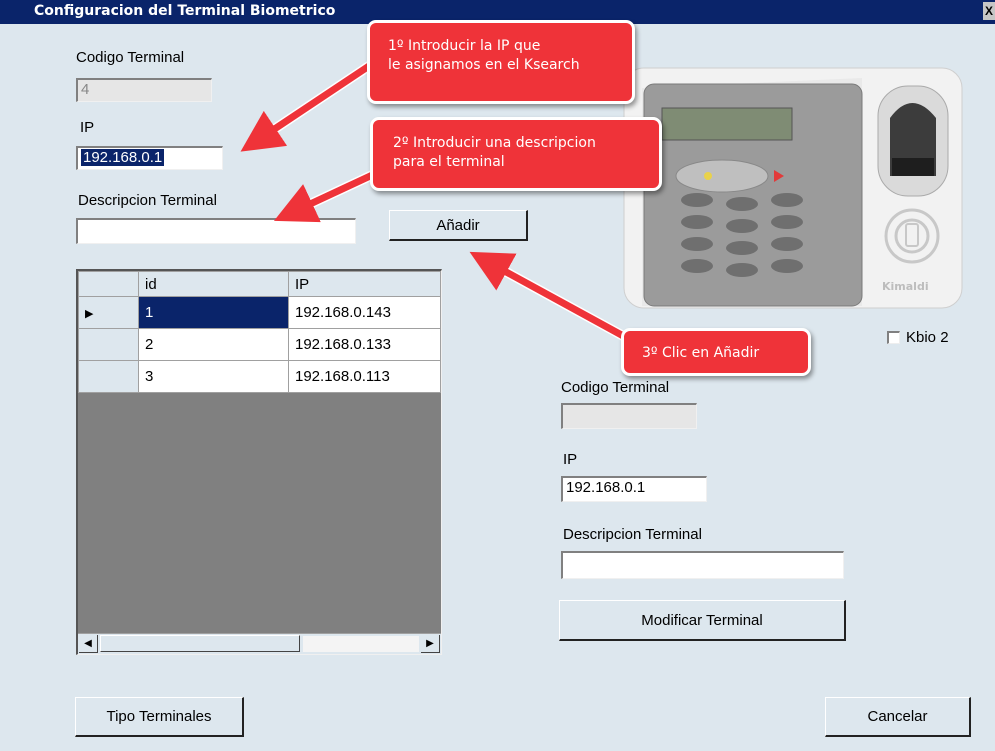 This screenshot has width=995, height=751. Describe the element at coordinates (494, 143) in the screenshot. I see `callout-step2-line1: 2º Introducir una descripcion` at that location.